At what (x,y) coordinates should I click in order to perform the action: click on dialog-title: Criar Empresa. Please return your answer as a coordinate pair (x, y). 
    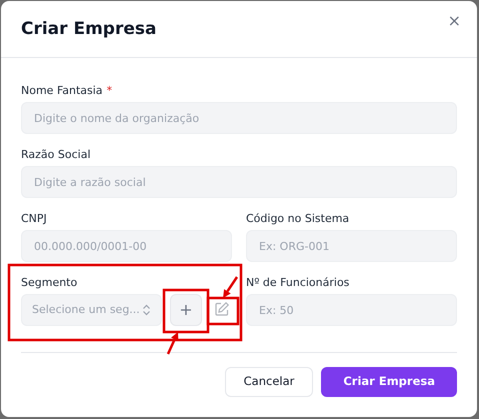
    Looking at the image, I should click on (88, 29).